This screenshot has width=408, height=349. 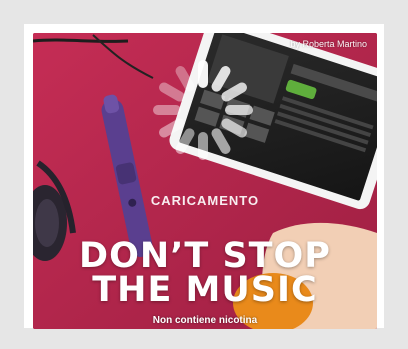 What do you see at coordinates (328, 44) in the screenshot?
I see `author-credit: by Roberta Martino` at bounding box center [328, 44].